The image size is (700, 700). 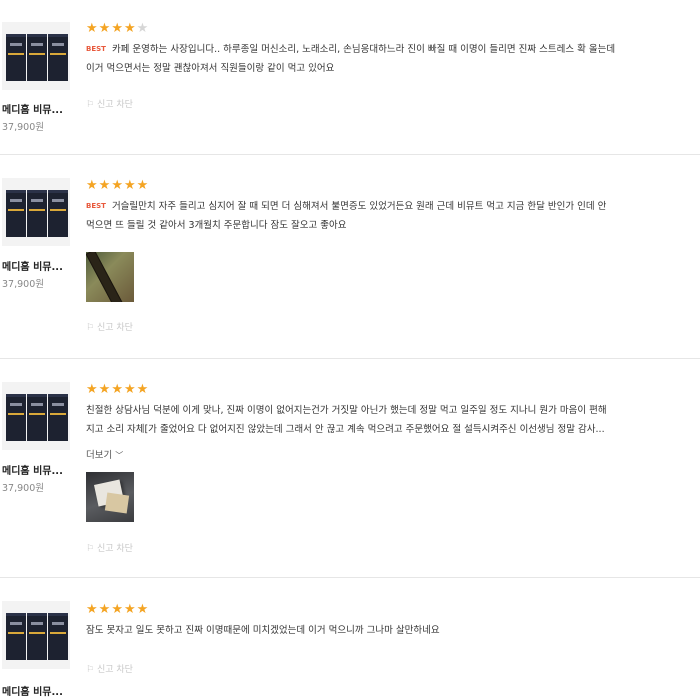 What do you see at coordinates (119, 455) in the screenshot?
I see `chevron-down-icon: ﹀` at bounding box center [119, 455].